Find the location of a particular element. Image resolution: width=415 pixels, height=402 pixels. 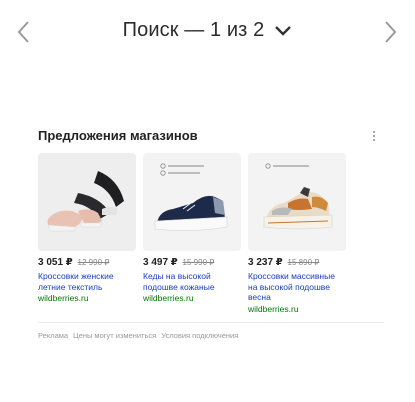

price-row: 3 051 ₽ 12 990 ₽ is located at coordinates (87, 263).